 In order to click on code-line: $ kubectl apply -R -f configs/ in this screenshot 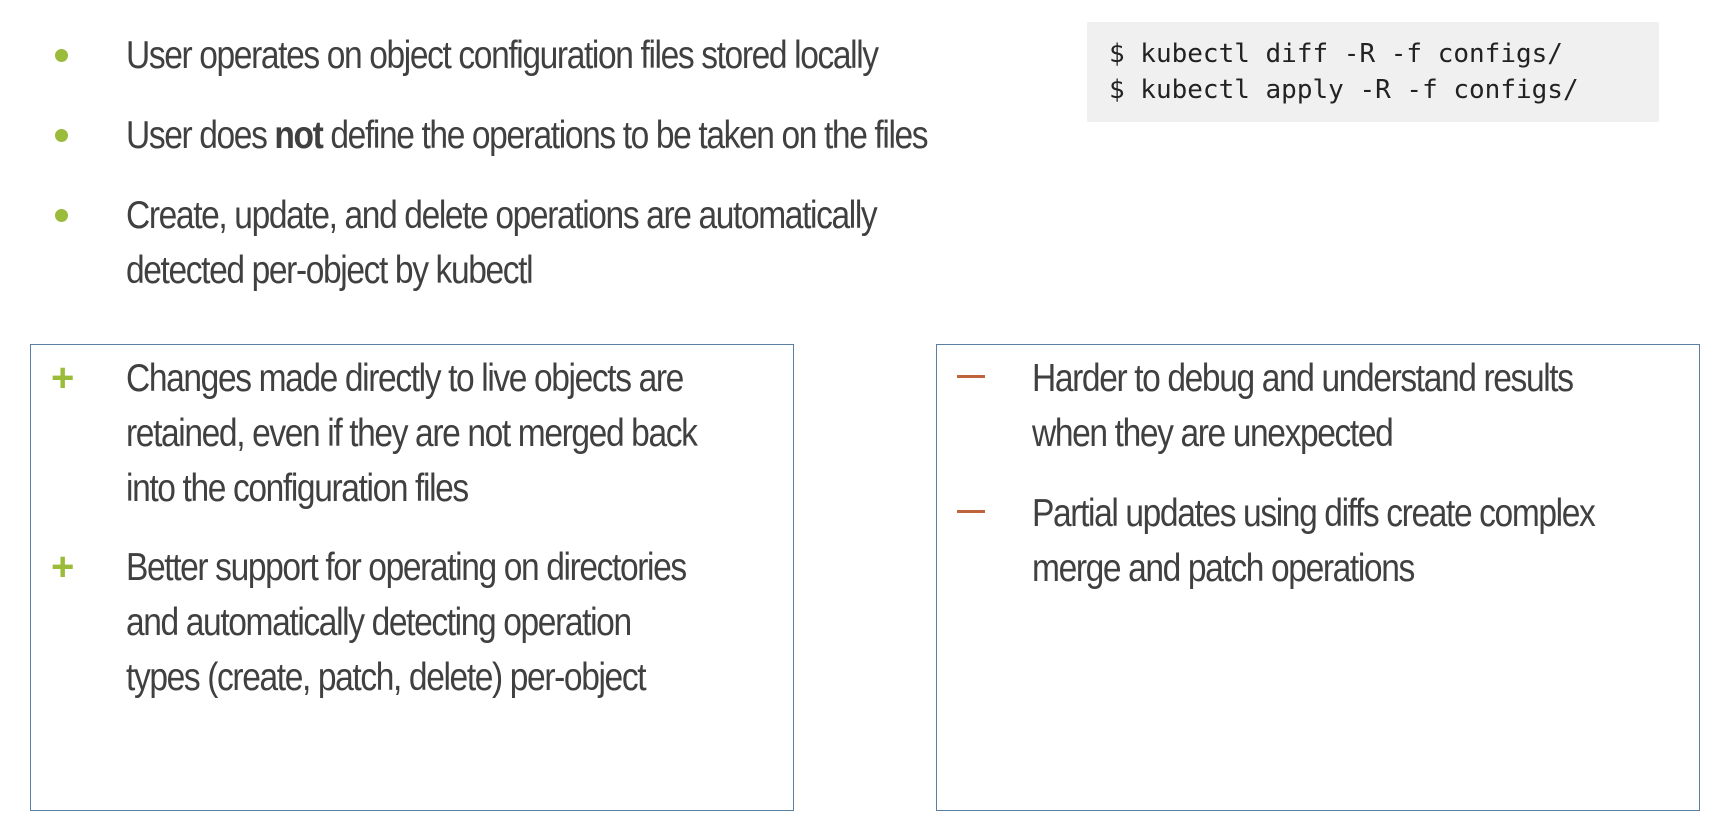, I will do `click(1344, 90)`.